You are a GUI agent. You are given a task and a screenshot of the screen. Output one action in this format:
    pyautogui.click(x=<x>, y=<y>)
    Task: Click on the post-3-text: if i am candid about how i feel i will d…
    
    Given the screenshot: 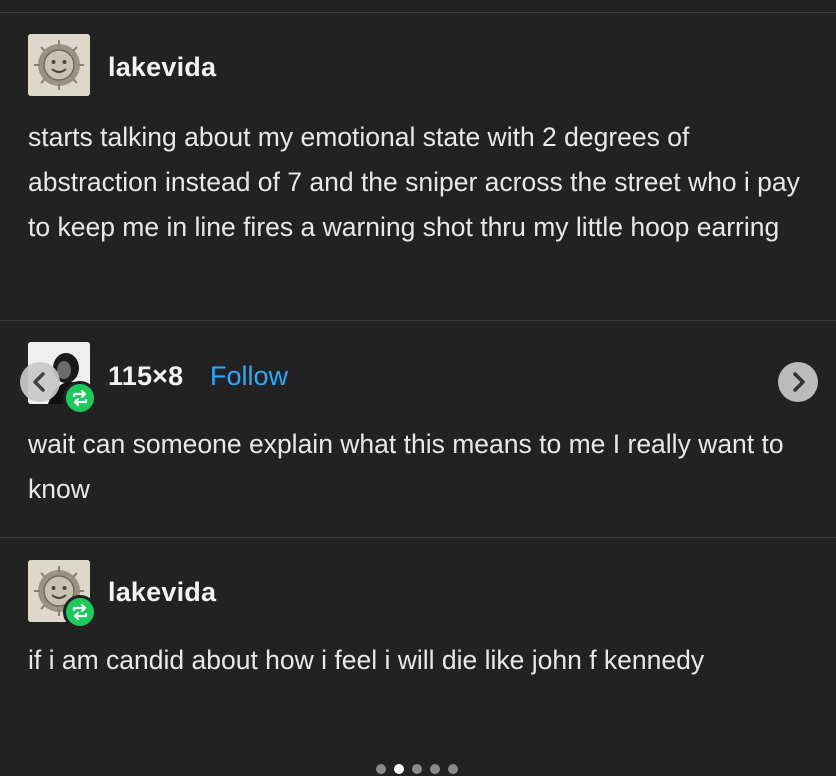 What is the action you would take?
    pyautogui.click(x=366, y=660)
    